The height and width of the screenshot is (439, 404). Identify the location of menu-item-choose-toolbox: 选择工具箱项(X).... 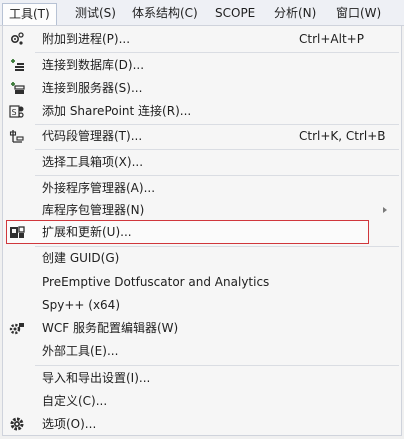
(202, 162).